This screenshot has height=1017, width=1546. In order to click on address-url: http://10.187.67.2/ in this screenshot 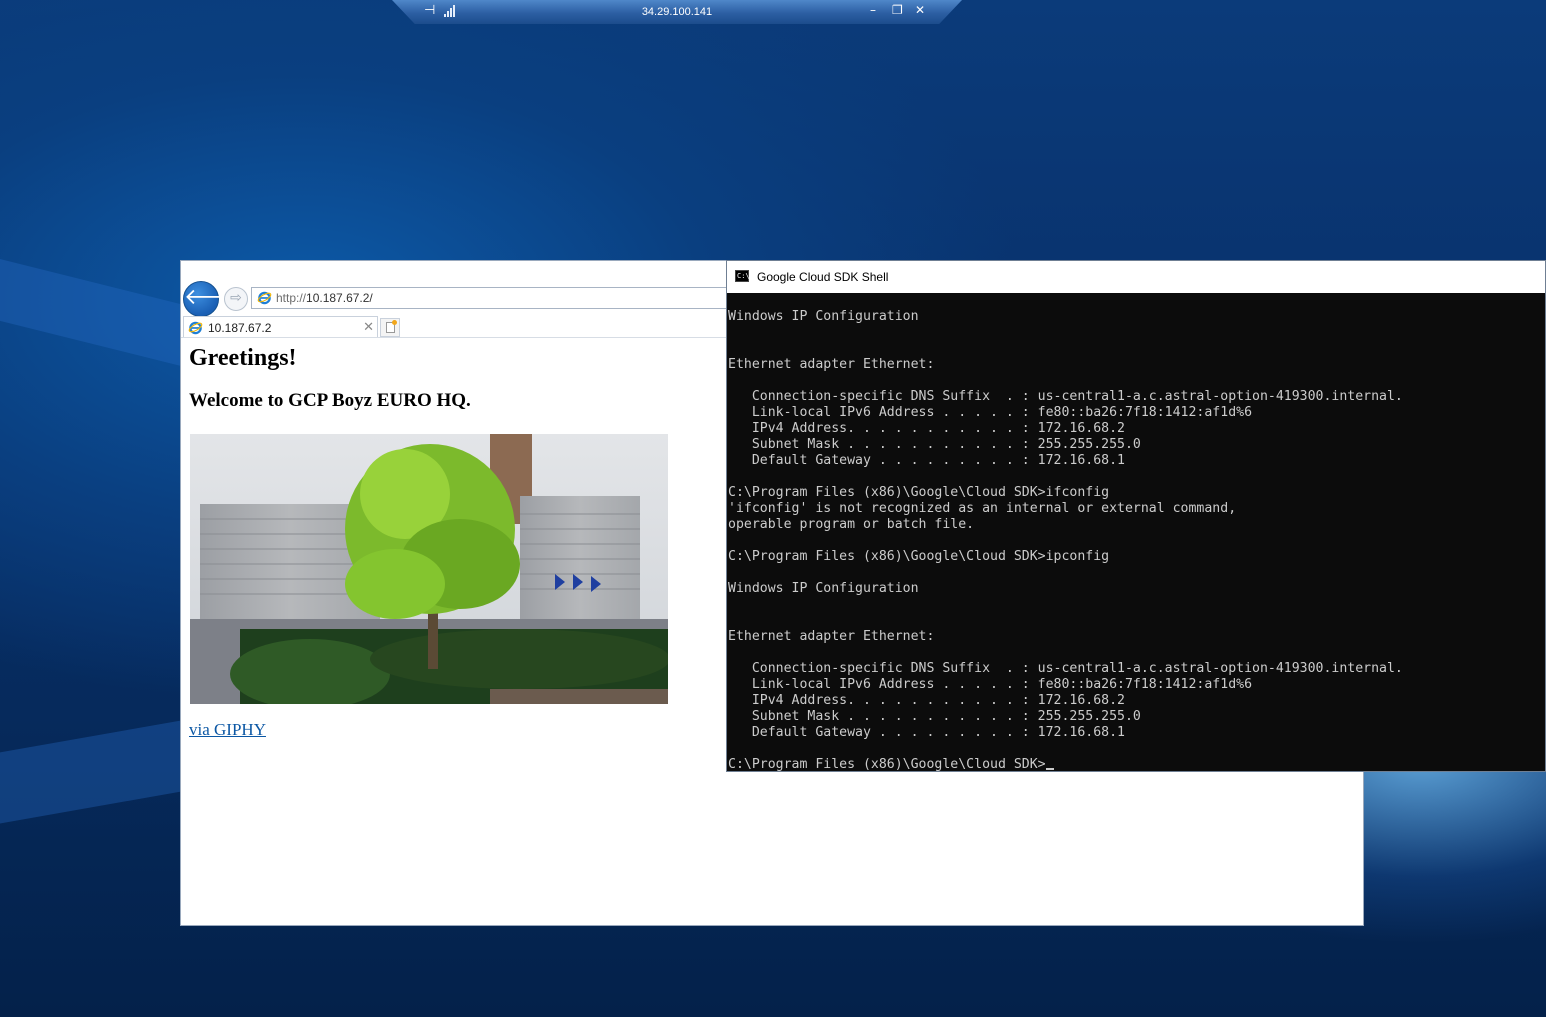, I will do `click(324, 298)`.